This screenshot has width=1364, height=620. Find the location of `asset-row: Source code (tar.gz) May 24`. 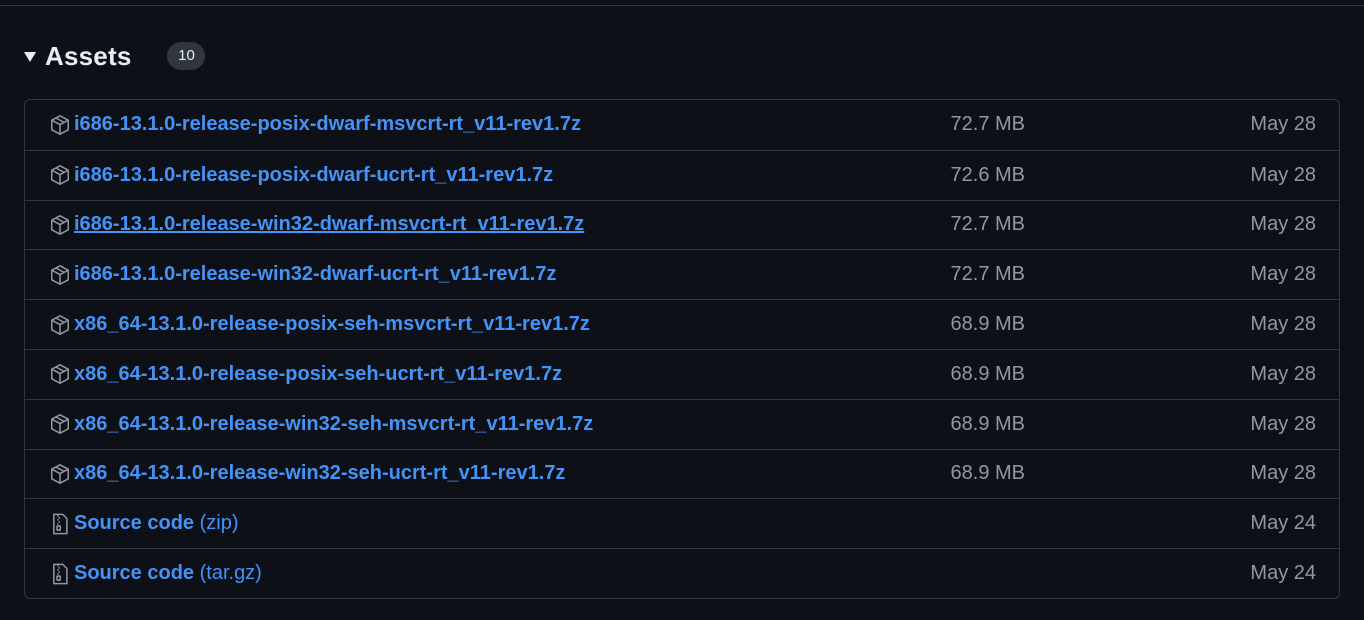

asset-row: Source code (tar.gz) May 24 is located at coordinates (682, 573).